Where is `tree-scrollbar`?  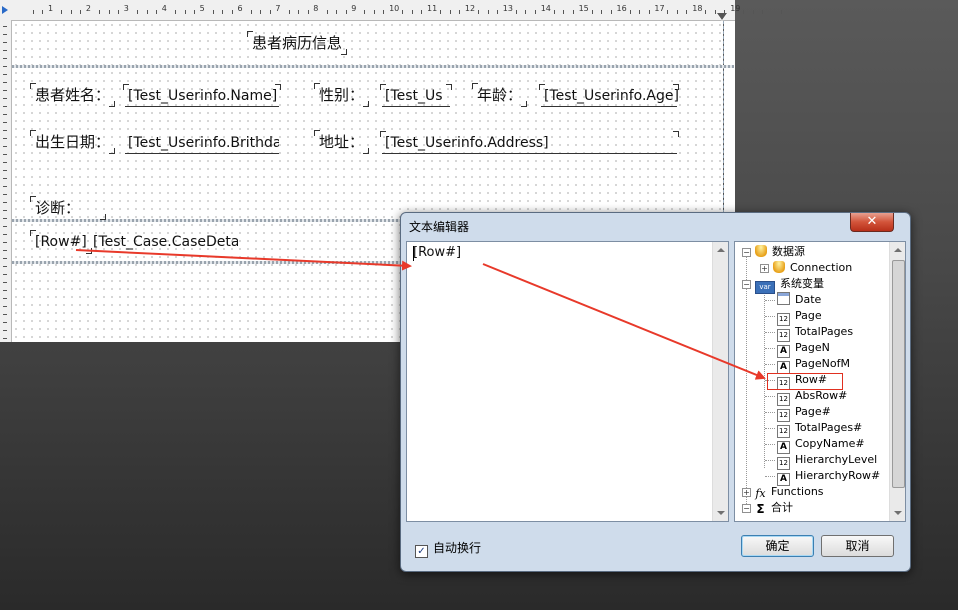
tree-scrollbar is located at coordinates (897, 381).